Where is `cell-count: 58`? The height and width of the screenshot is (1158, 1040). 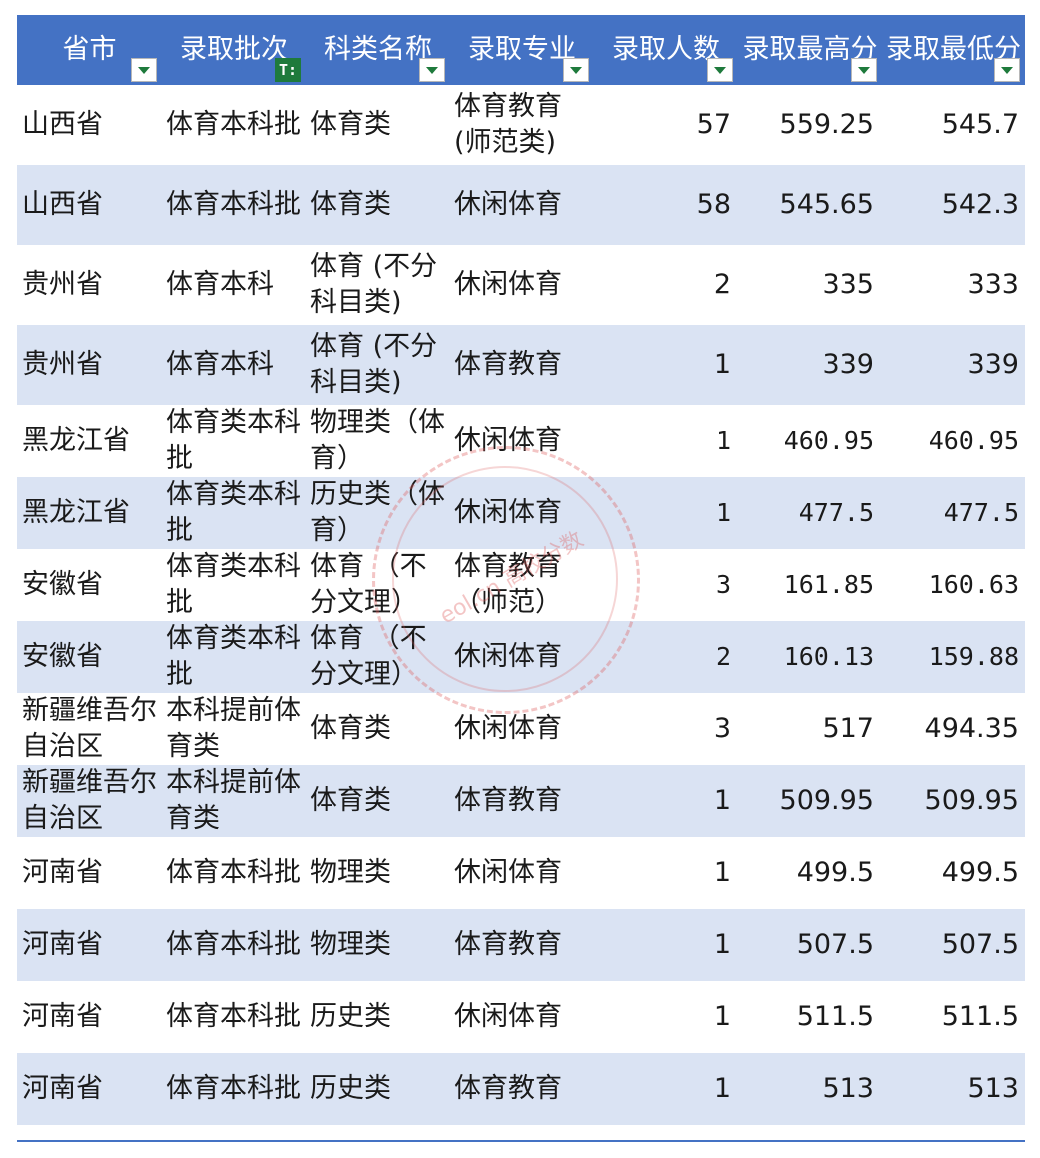 cell-count: 58 is located at coordinates (713, 204).